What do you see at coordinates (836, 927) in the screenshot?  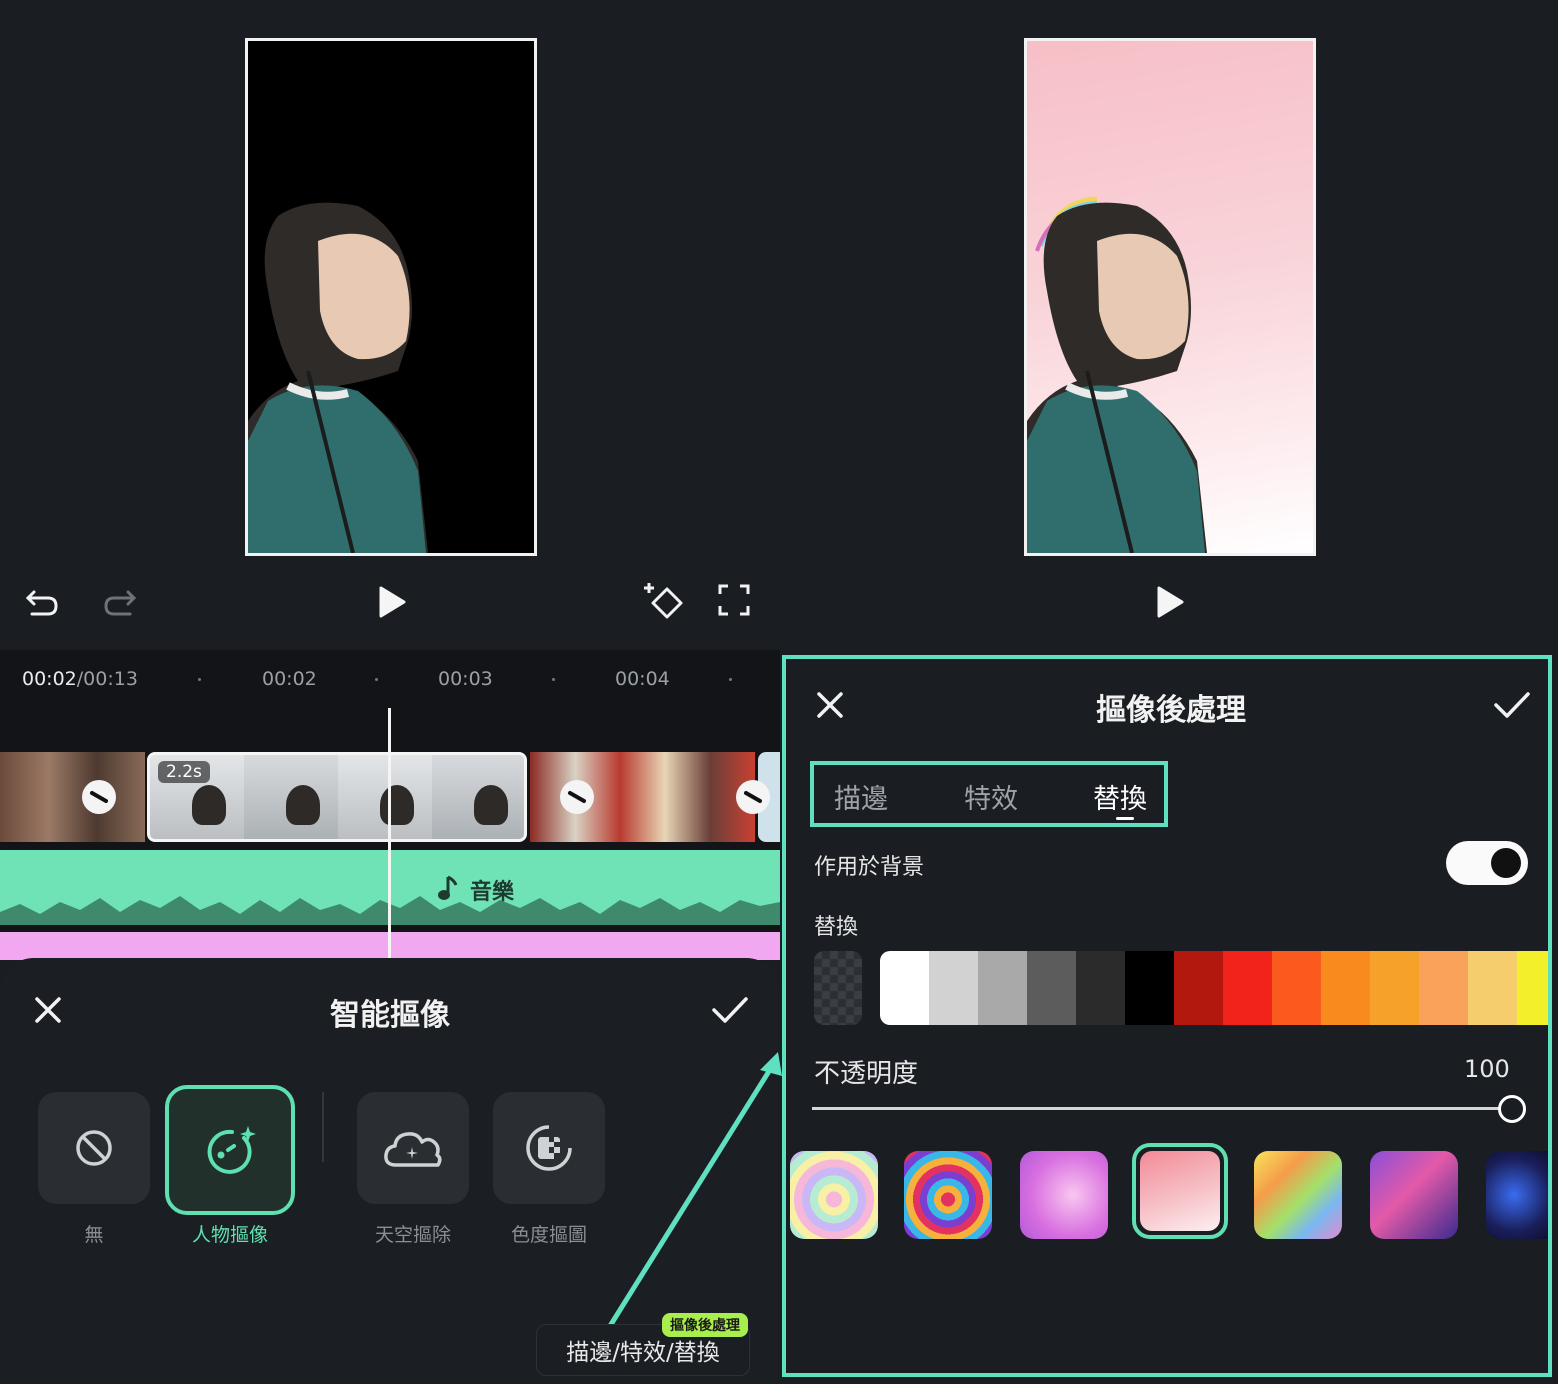 I see `replace-label: 替換` at bounding box center [836, 927].